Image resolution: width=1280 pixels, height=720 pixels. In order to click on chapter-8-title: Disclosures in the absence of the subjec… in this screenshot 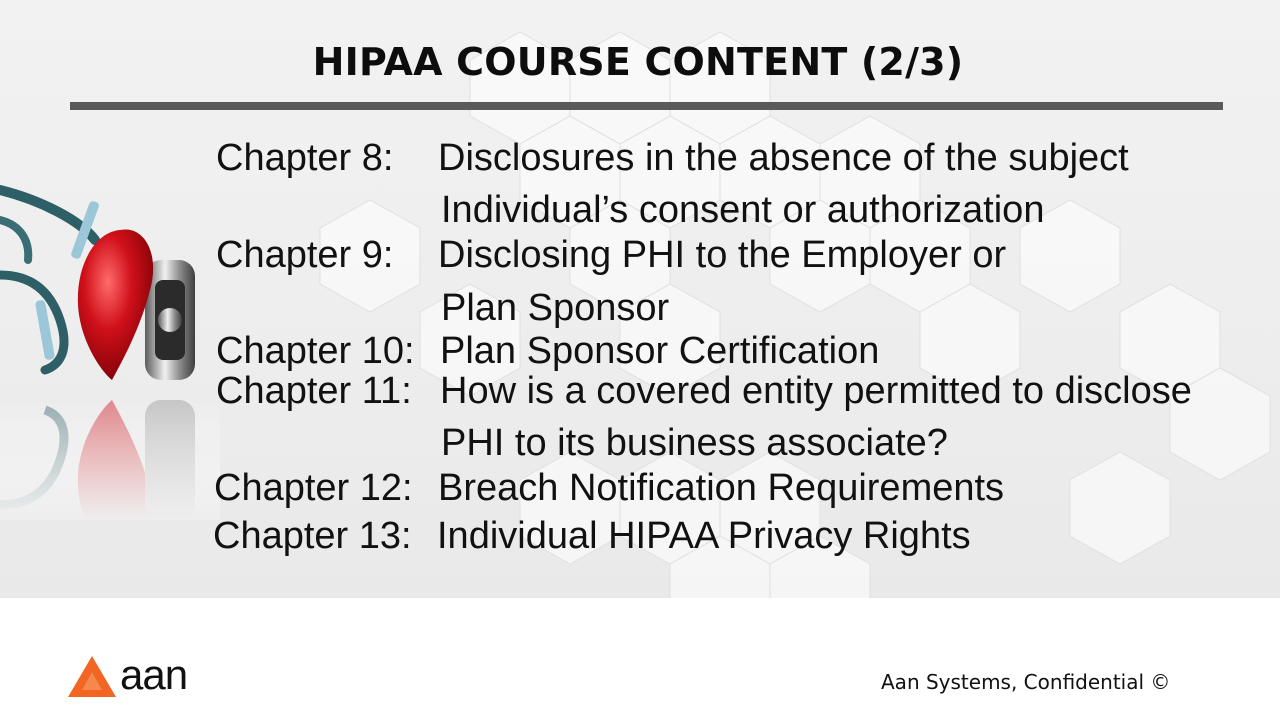, I will do `click(783, 158)`.